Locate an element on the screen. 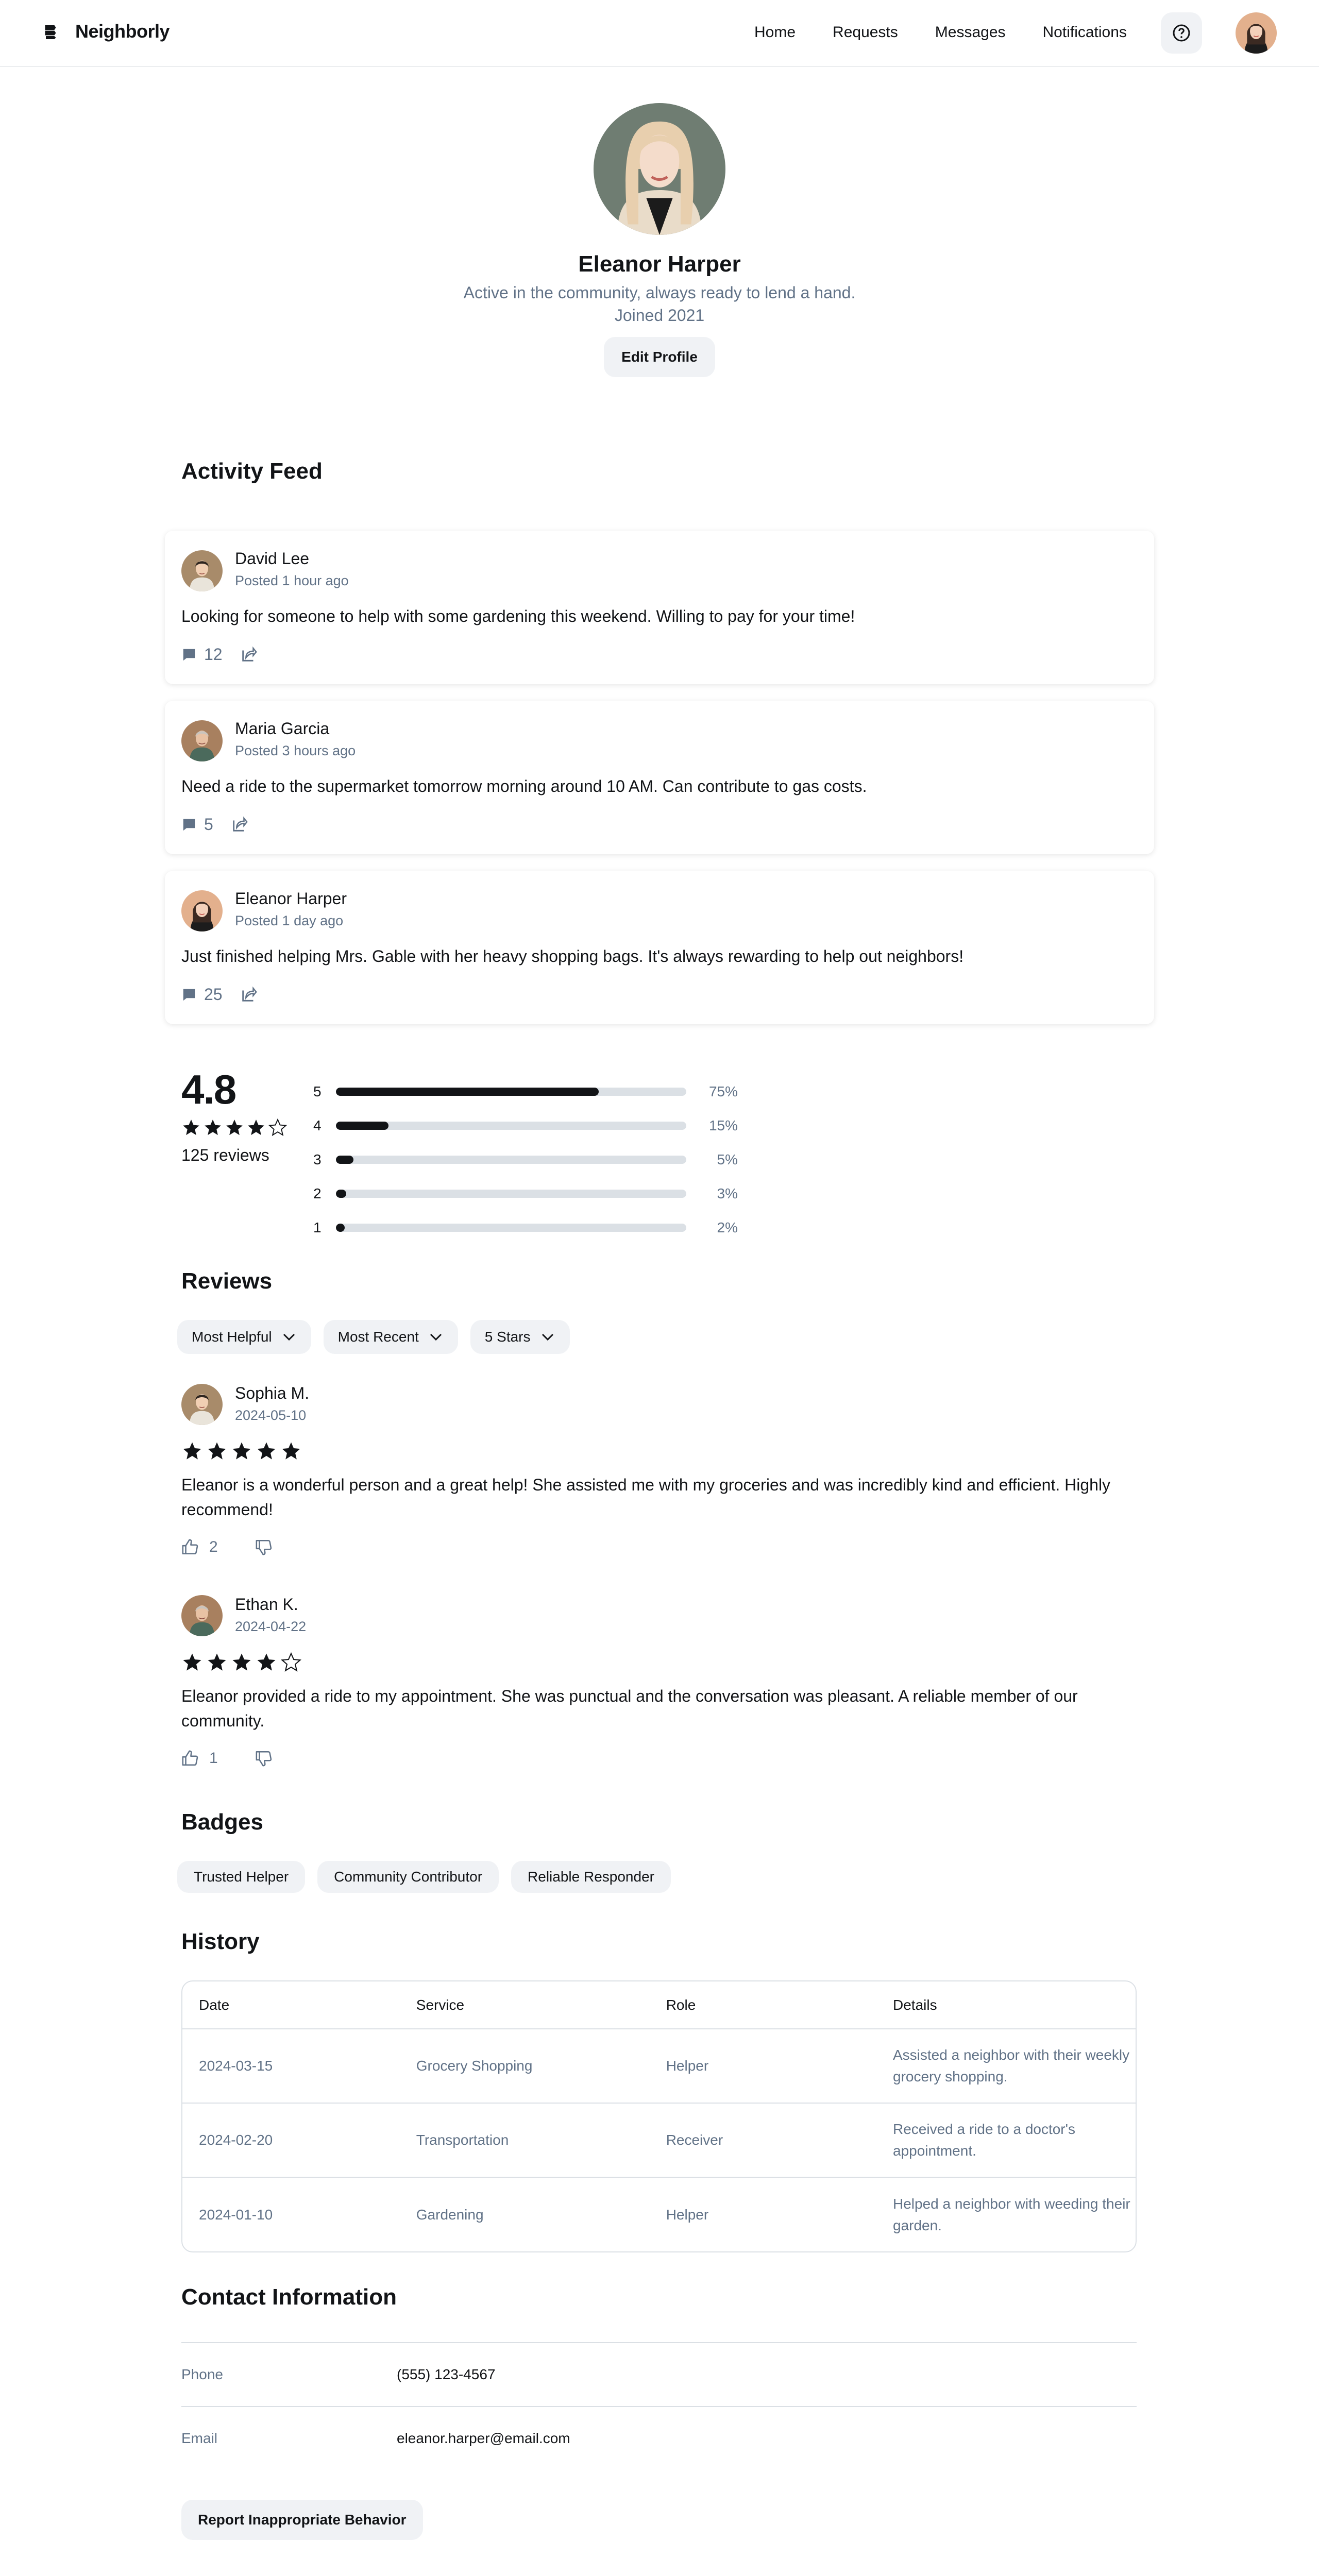  help-button is located at coordinates (1182, 33).